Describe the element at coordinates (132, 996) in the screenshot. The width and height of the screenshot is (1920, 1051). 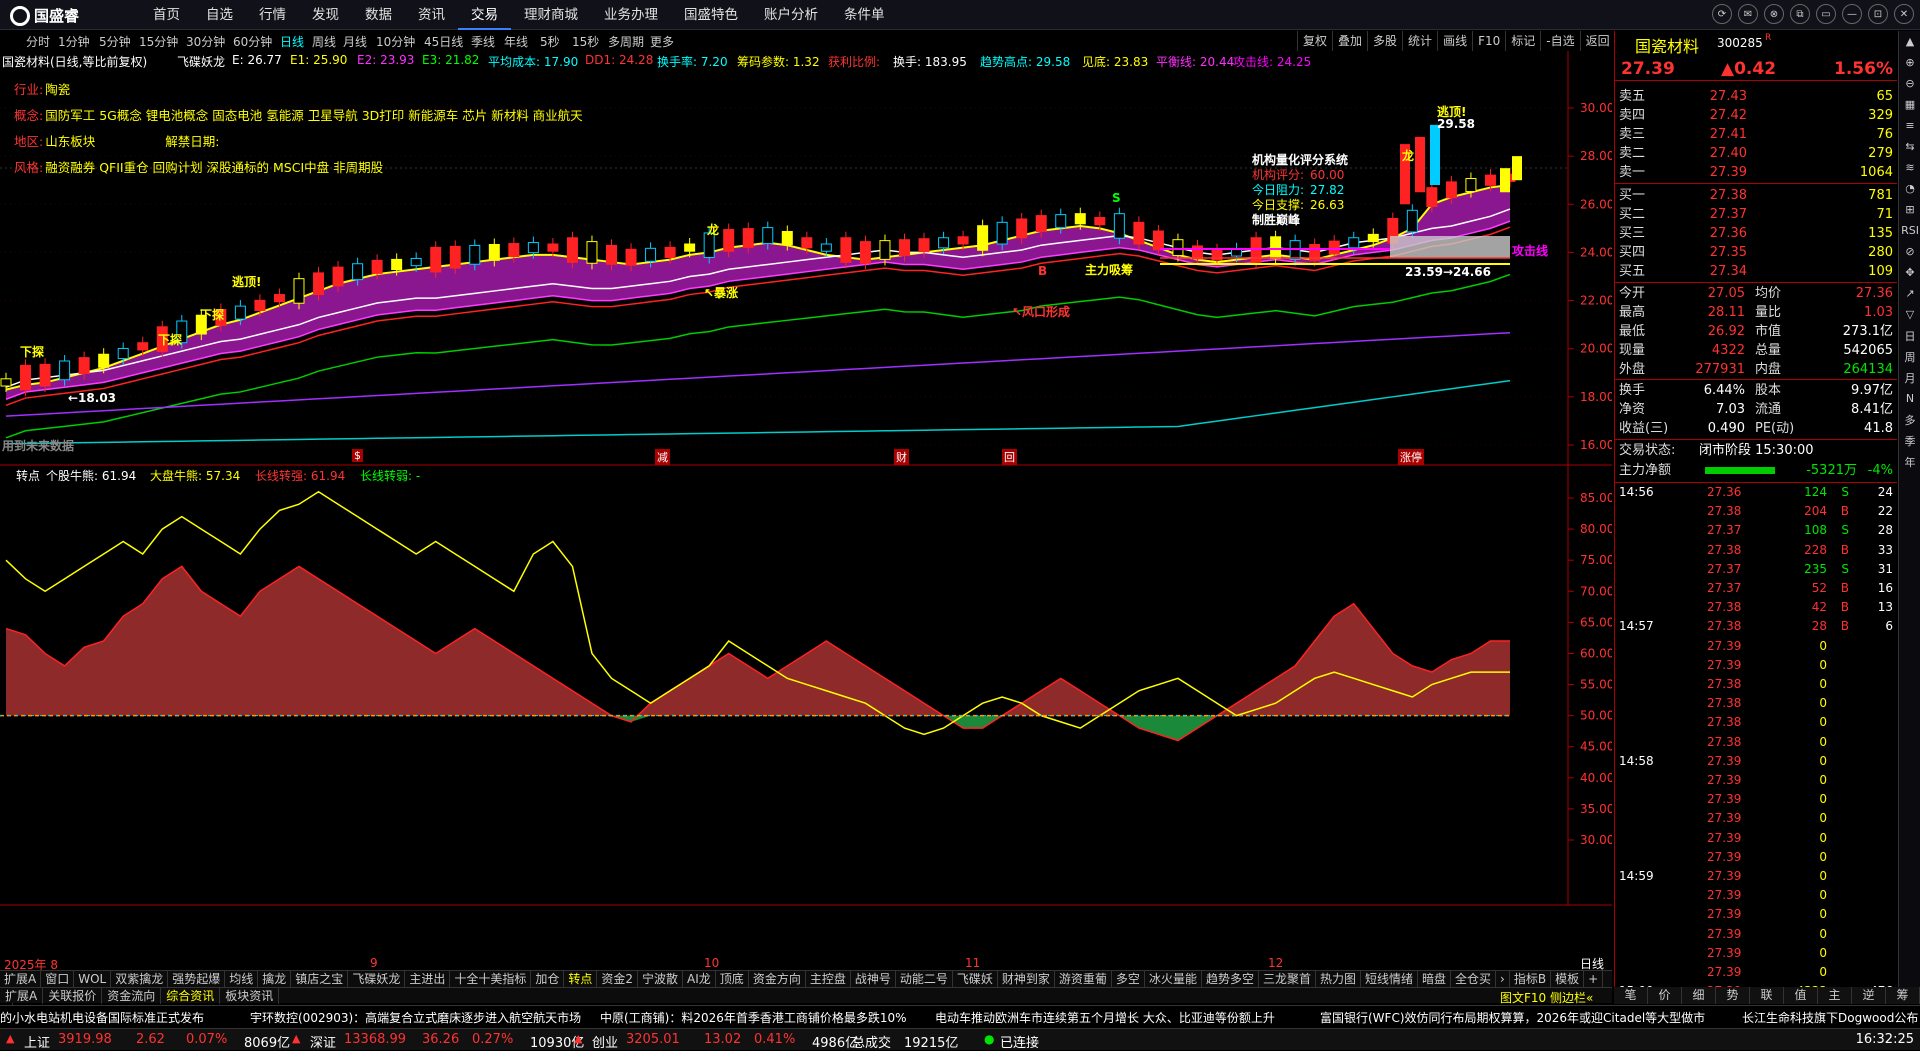
I see `info-tab: 资金流向` at that location.